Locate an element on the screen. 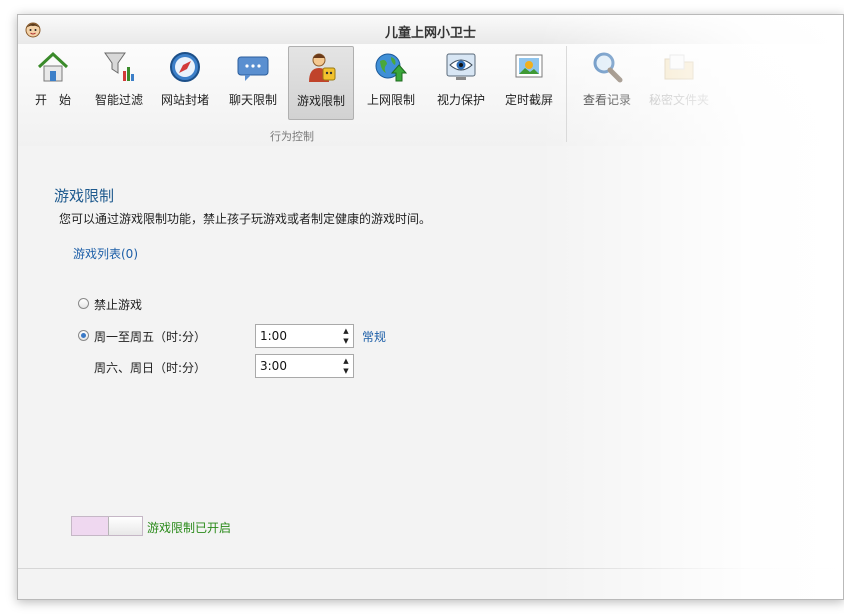 This screenshot has width=844, height=615. ribbon-button-view-records: 查看记录 is located at coordinates (607, 83).